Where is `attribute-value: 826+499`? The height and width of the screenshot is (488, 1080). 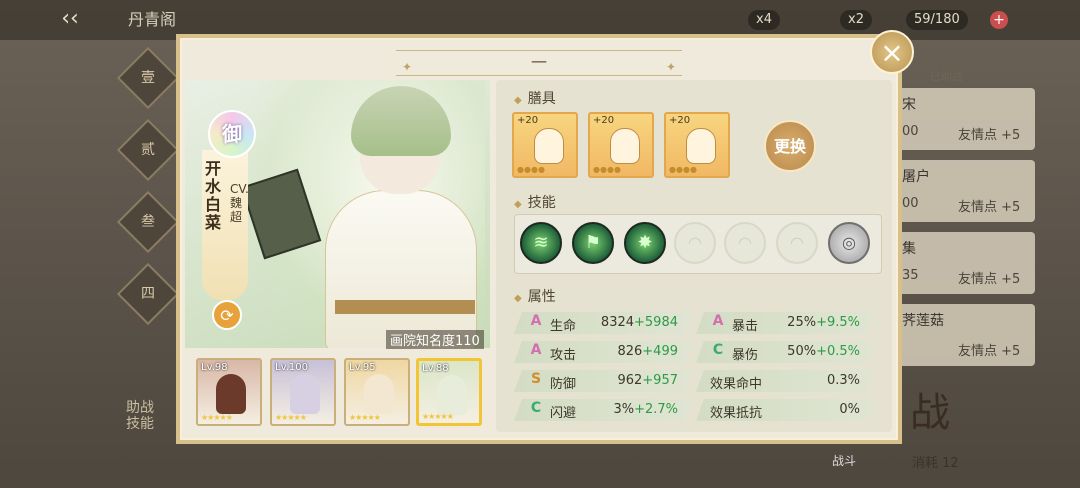 attribute-value: 826+499 is located at coordinates (647, 351).